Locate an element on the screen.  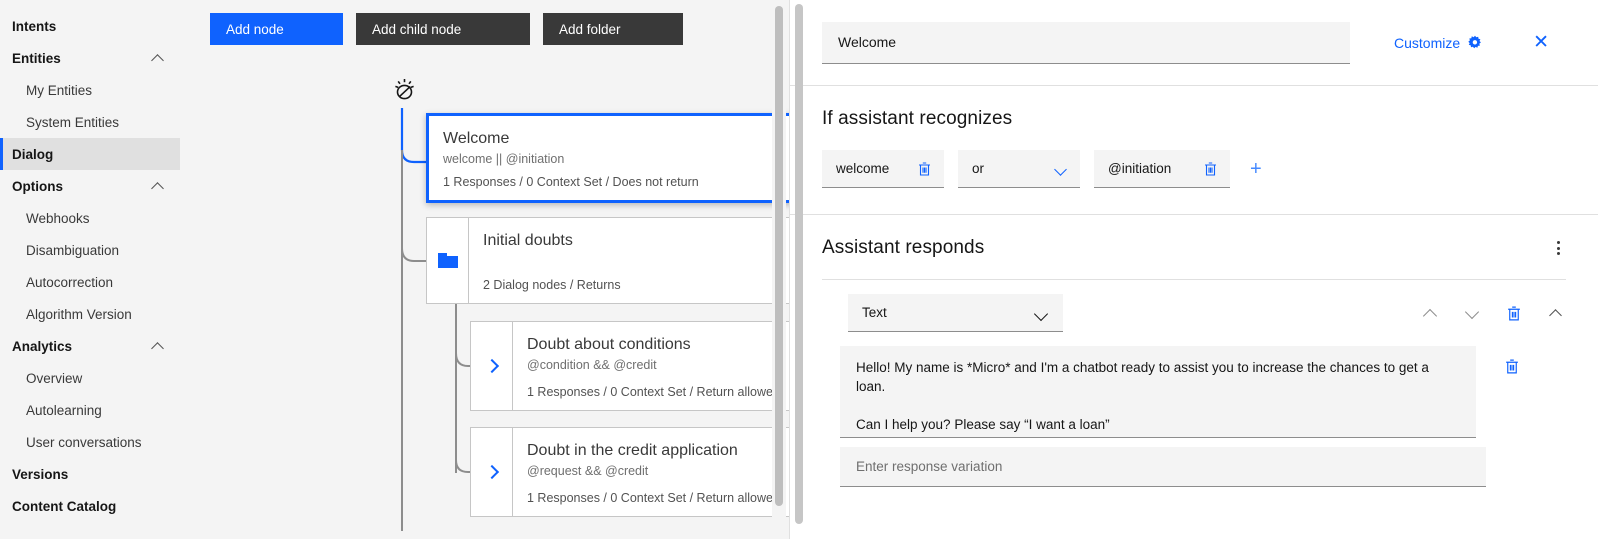
assistant-responds-header: Assistant responds is located at coordinates (1194, 237).